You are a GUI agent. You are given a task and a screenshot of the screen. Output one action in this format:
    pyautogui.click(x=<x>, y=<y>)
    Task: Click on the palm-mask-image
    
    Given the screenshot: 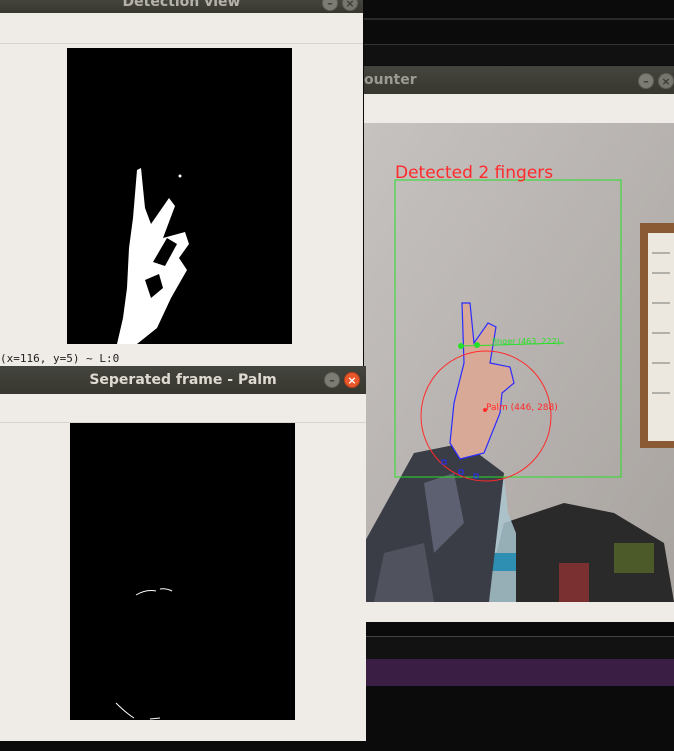 What is the action you would take?
    pyautogui.click(x=182, y=571)
    